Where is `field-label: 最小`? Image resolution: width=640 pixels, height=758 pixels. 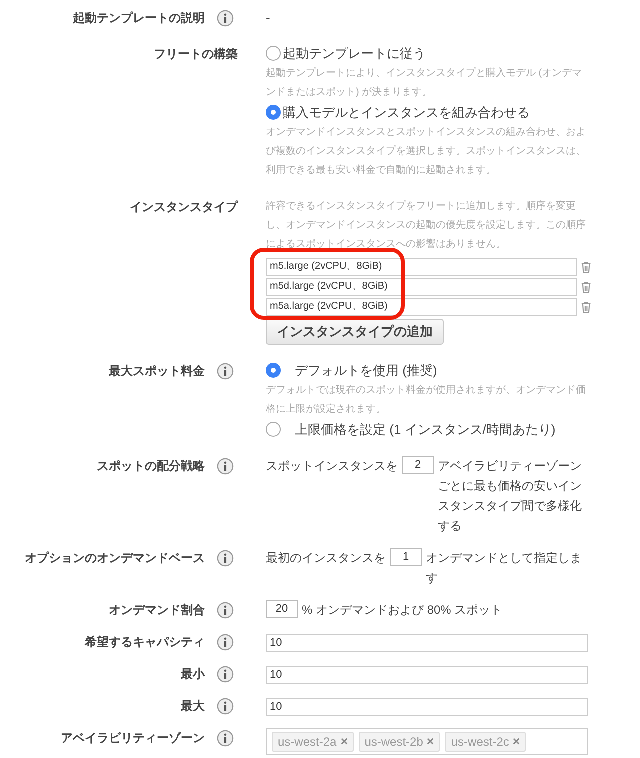
field-label: 最小 is located at coordinates (193, 674).